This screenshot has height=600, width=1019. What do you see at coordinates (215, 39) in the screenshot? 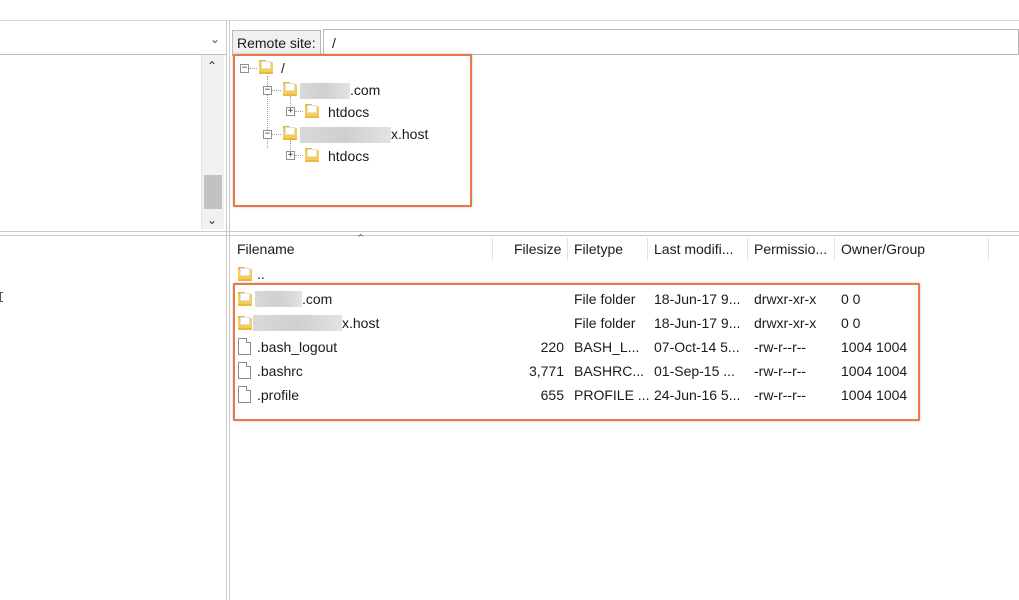
I see `chevron-down-icon: ⌄` at bounding box center [215, 39].